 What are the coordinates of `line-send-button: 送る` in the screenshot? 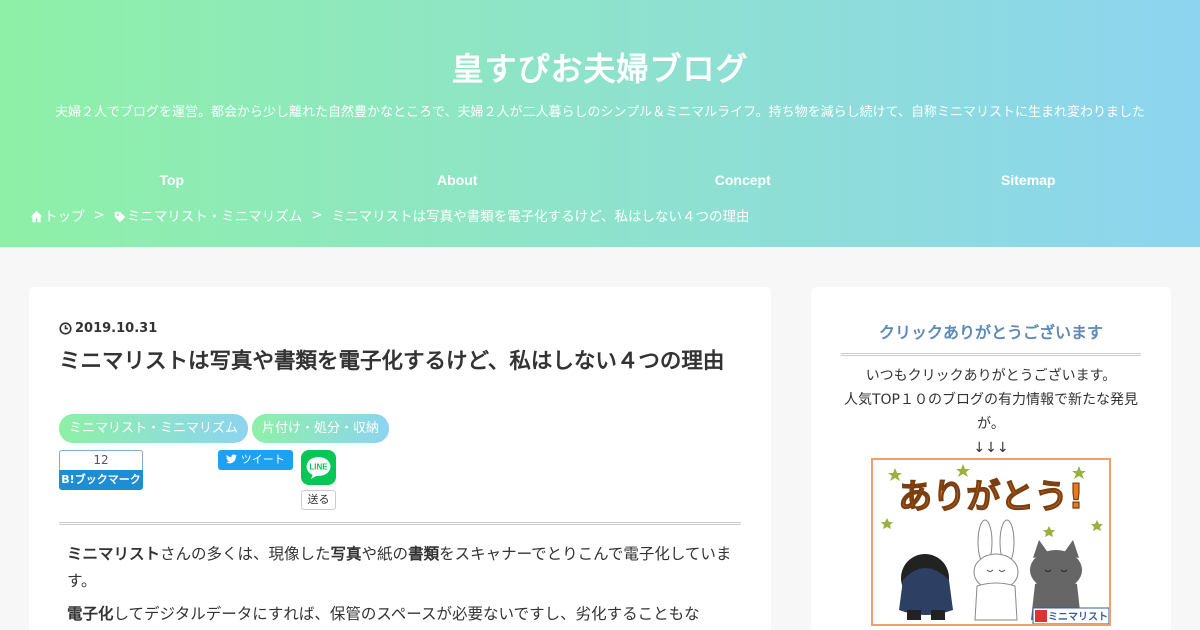 It's located at (318, 500).